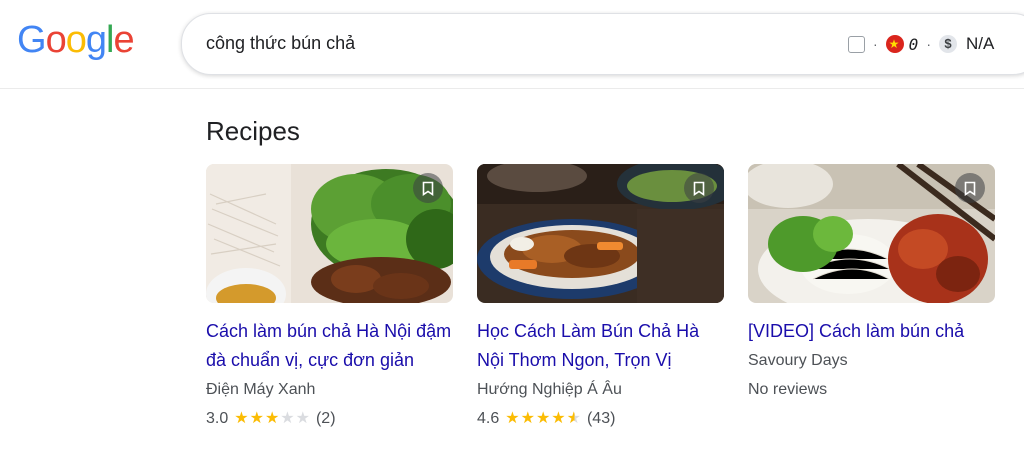 Image resolution: width=1024 pixels, height=450 pixels. I want to click on recipe-source: Hướng Nghiệp Á Âu, so click(549, 389).